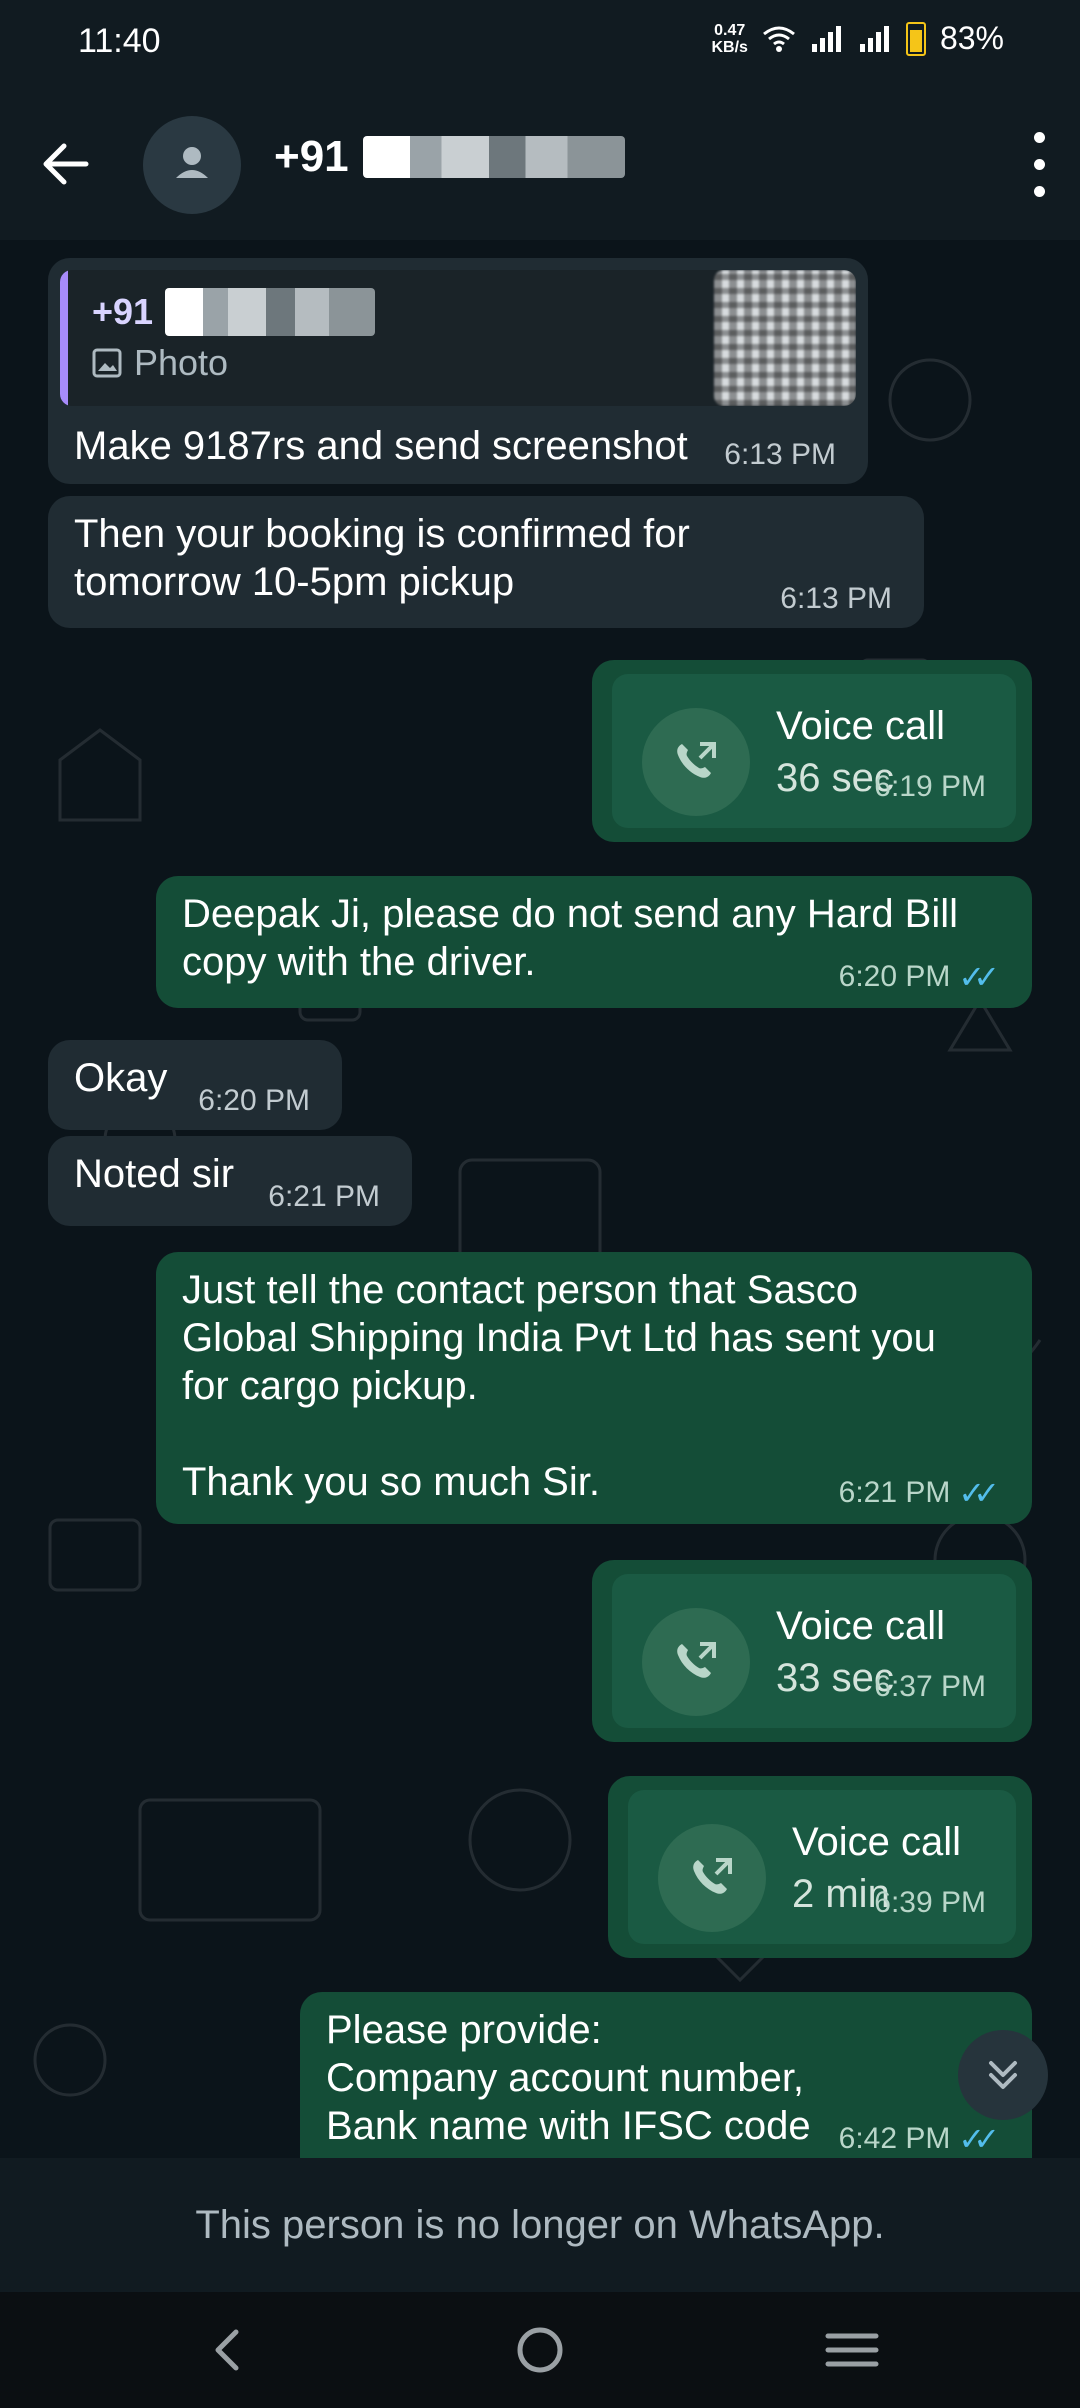 The image size is (1080, 2408). I want to click on contact-name: +91, so click(449, 157).